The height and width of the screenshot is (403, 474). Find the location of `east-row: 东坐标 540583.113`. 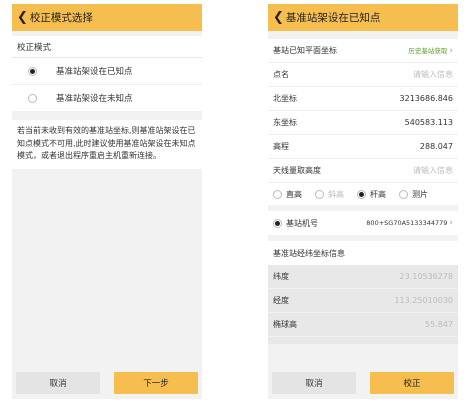

east-row: 东坐标 540583.113 is located at coordinates (363, 123).